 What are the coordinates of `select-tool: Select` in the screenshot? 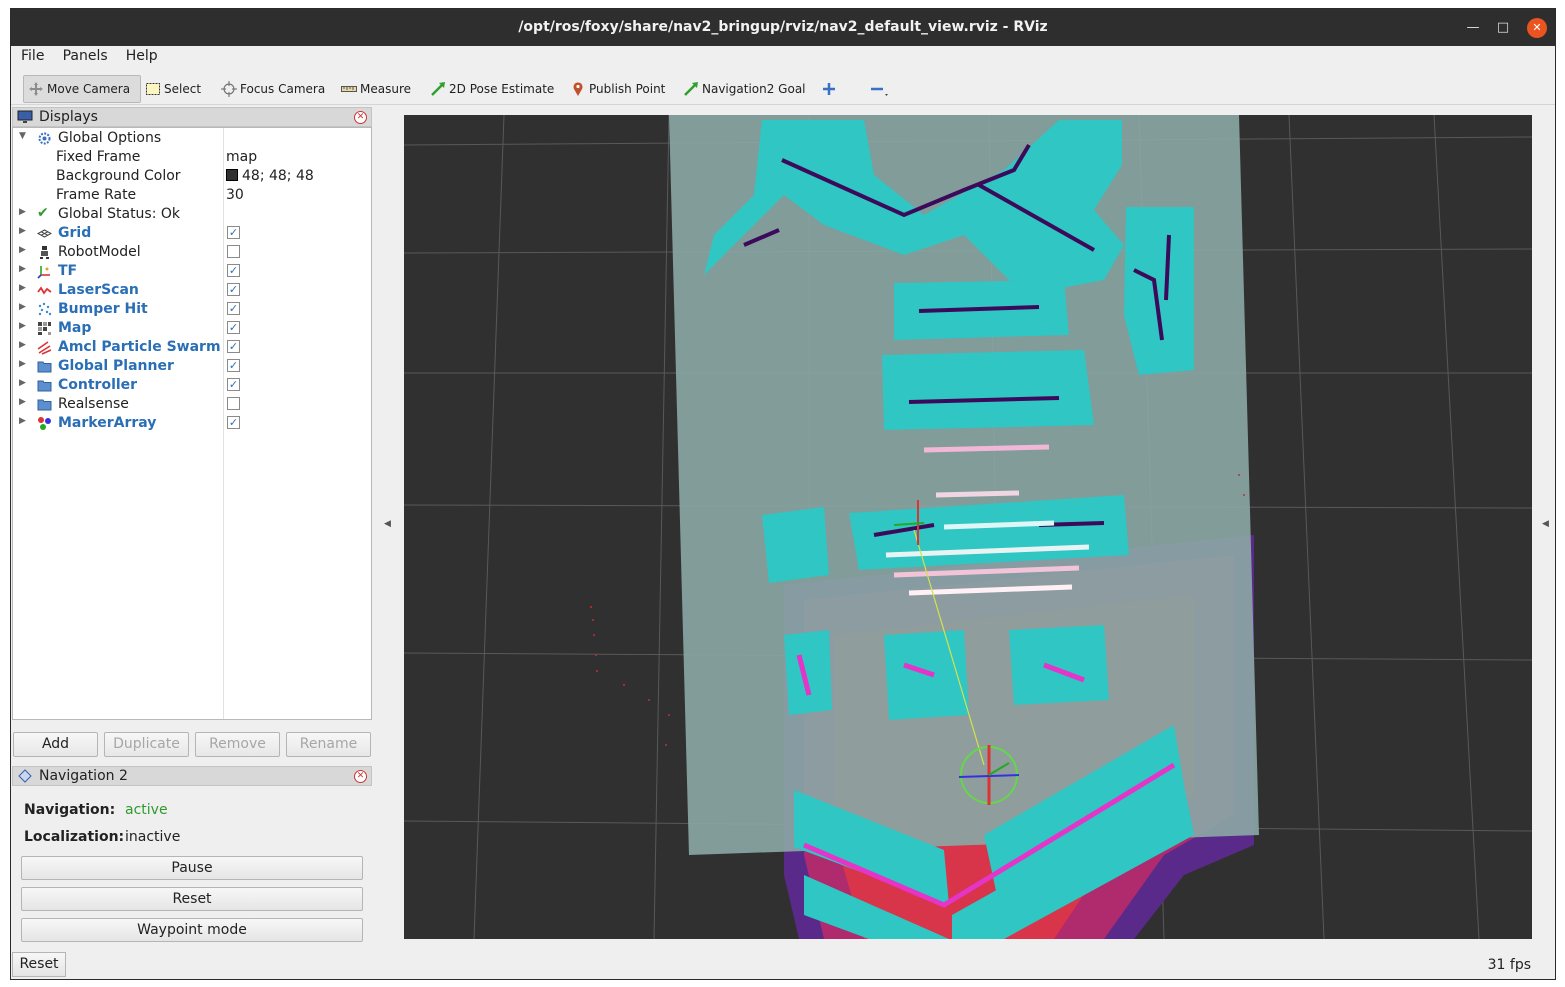 It's located at (173, 89).